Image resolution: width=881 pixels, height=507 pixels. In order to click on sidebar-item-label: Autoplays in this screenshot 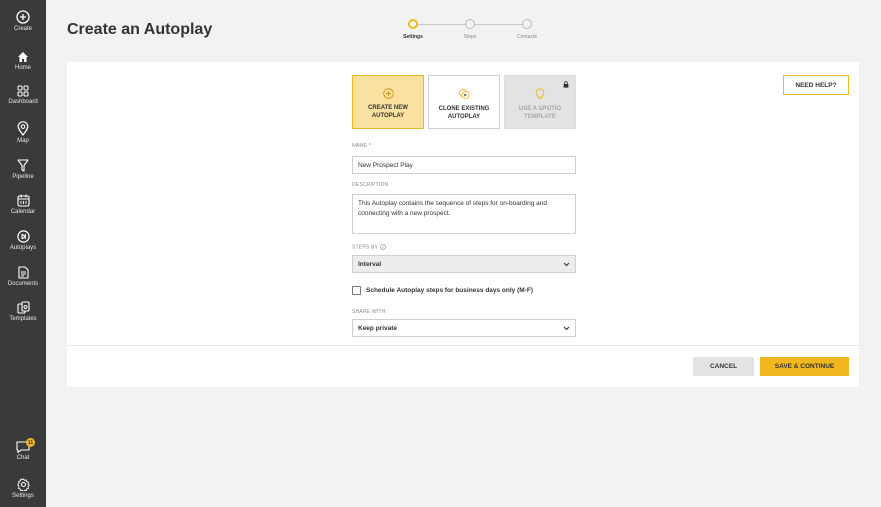, I will do `click(23, 248)`.